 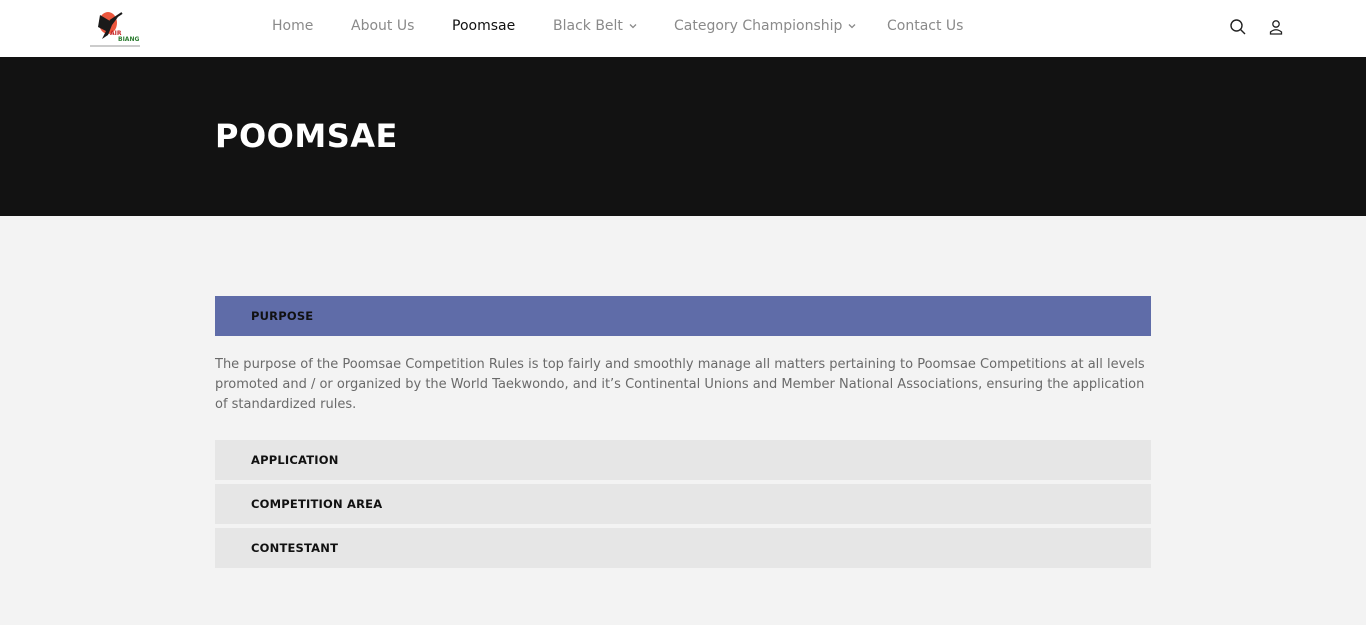 What do you see at coordinates (295, 548) in the screenshot?
I see `accordion-contestant-title: CONTESTANT` at bounding box center [295, 548].